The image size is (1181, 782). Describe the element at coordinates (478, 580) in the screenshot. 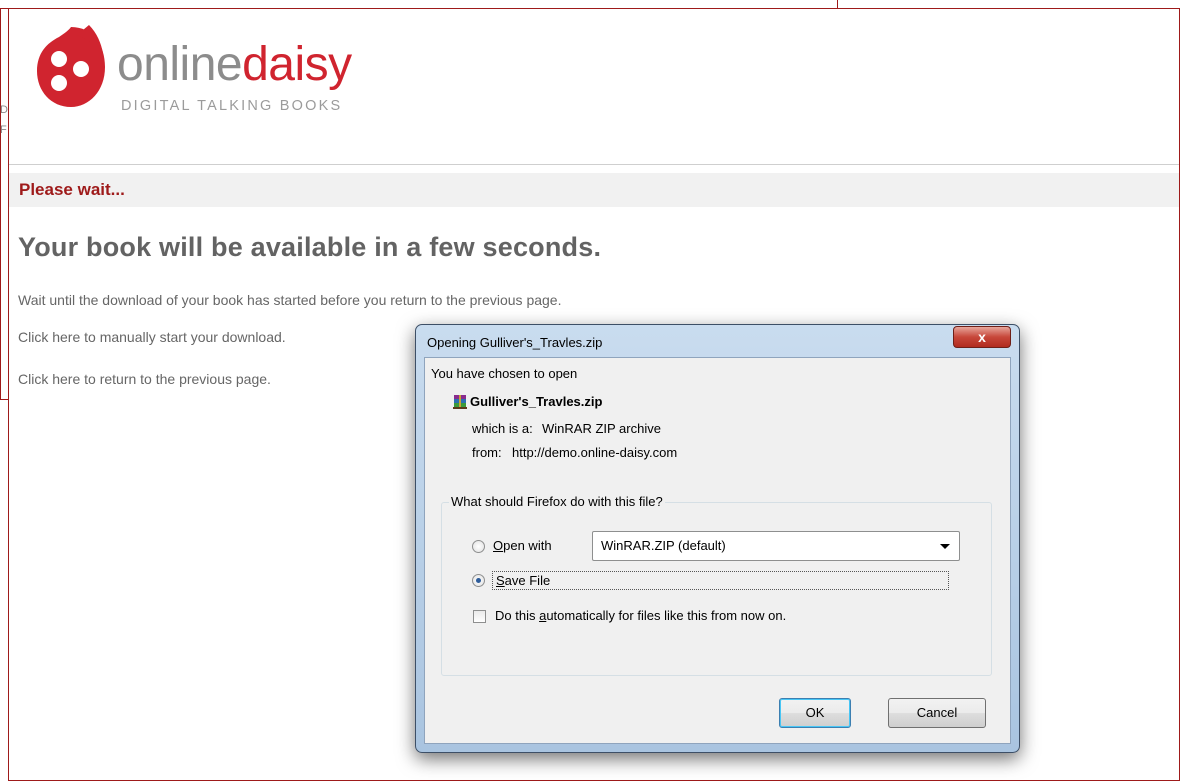

I see `save-file-radio` at that location.